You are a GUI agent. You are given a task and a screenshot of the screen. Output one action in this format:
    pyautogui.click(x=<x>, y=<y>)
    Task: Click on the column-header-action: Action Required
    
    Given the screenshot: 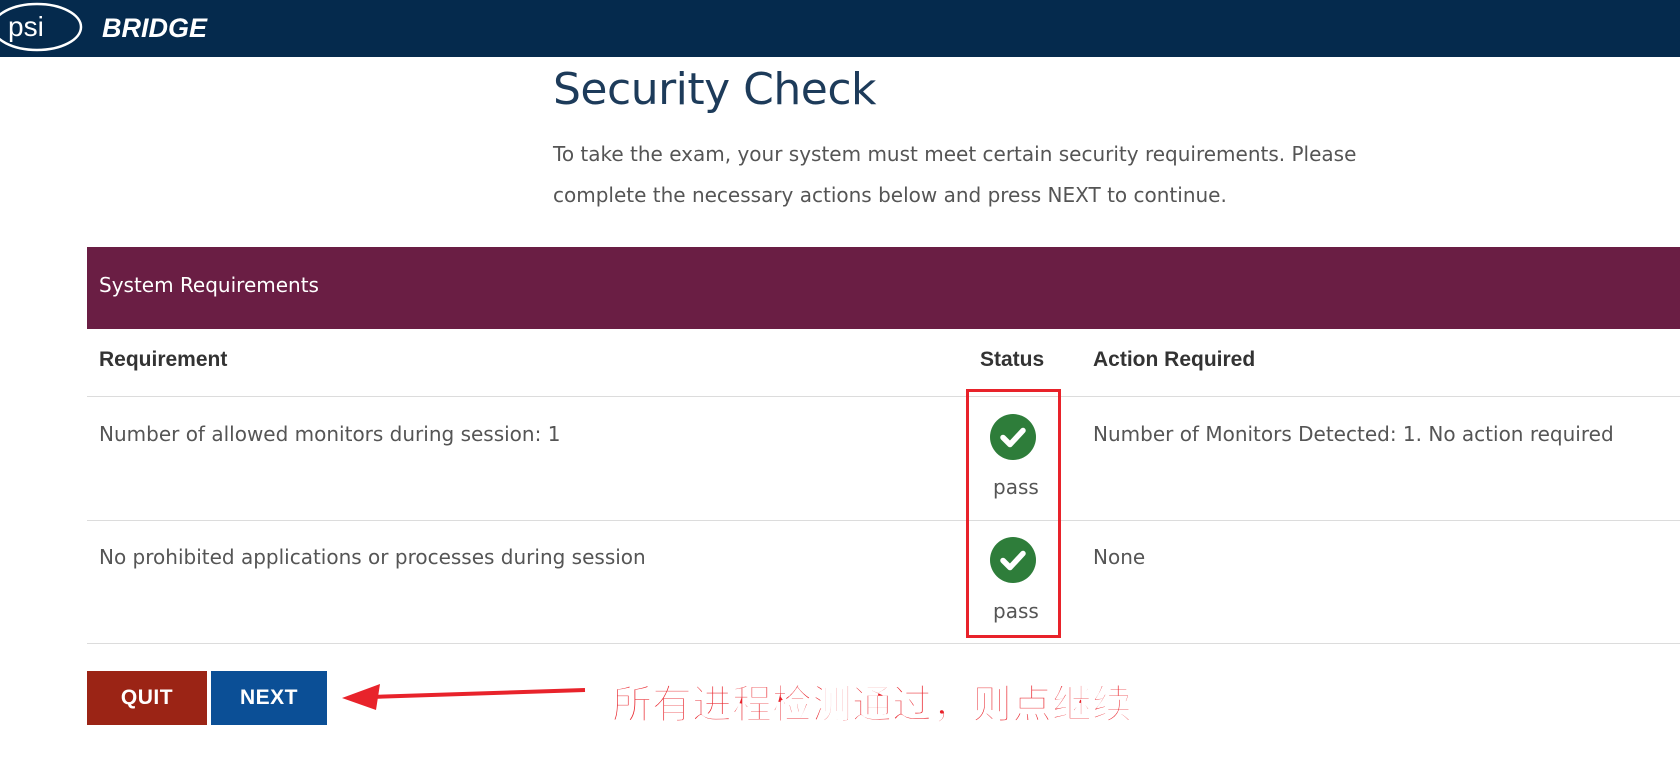 What is the action you would take?
    pyautogui.click(x=1174, y=359)
    